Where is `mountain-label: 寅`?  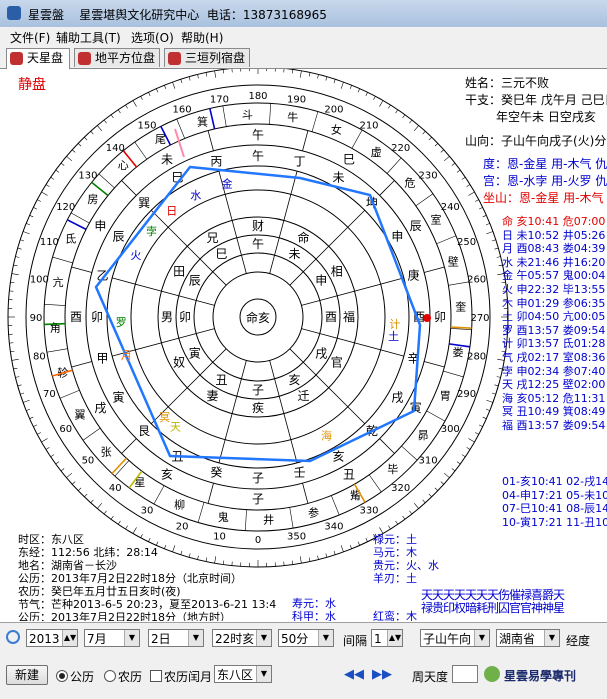
mountain-label: 寅 is located at coordinates (119, 397).